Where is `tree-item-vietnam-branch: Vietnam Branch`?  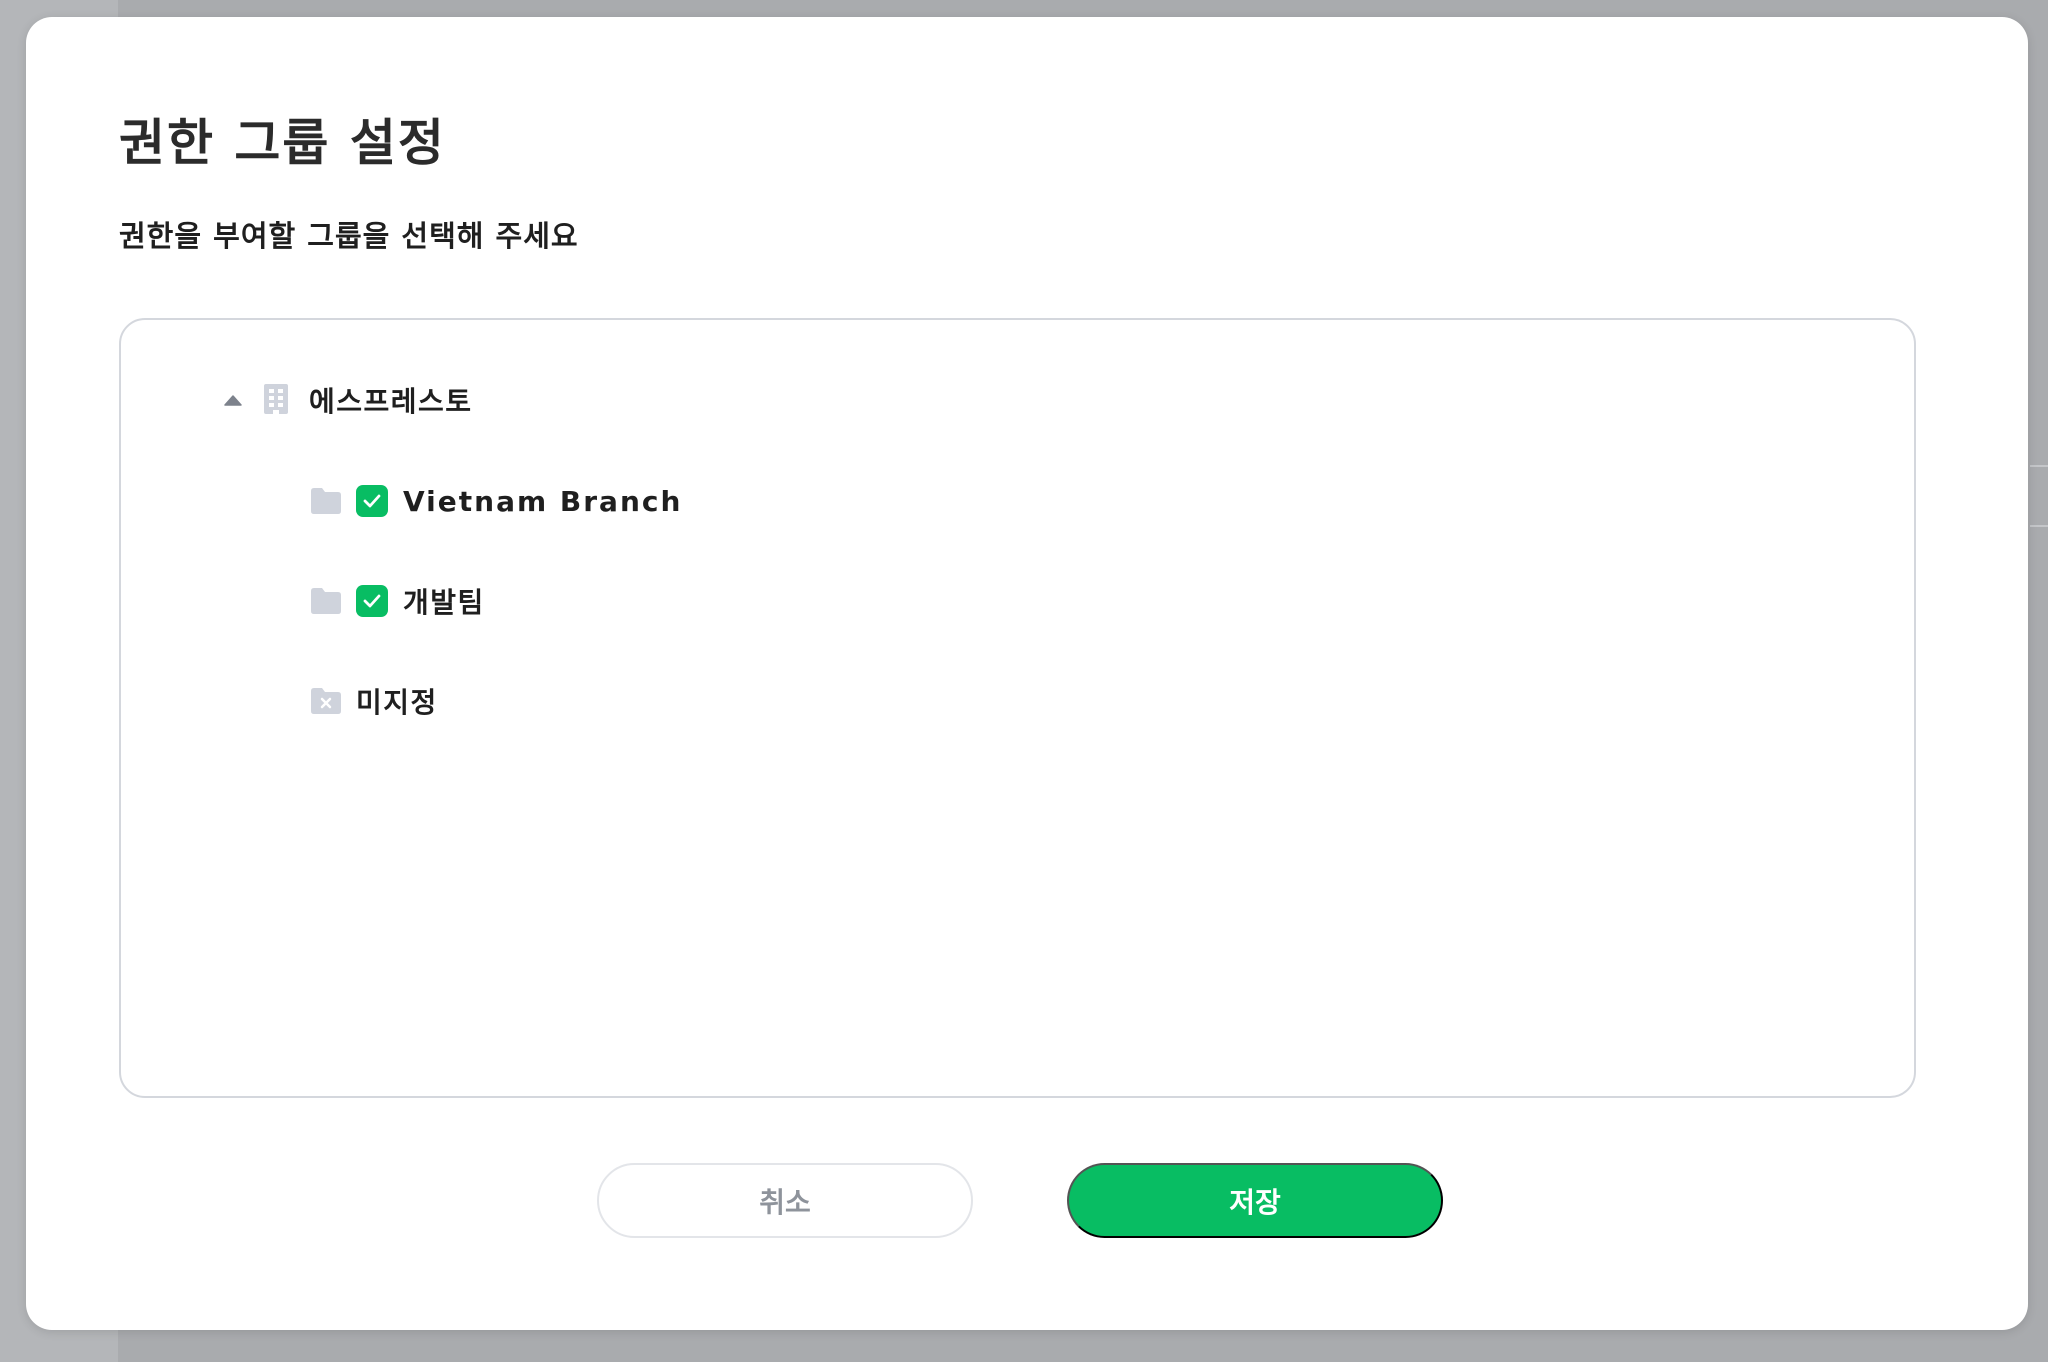 tree-item-vietnam-branch: Vietnam Branch is located at coordinates (496, 501).